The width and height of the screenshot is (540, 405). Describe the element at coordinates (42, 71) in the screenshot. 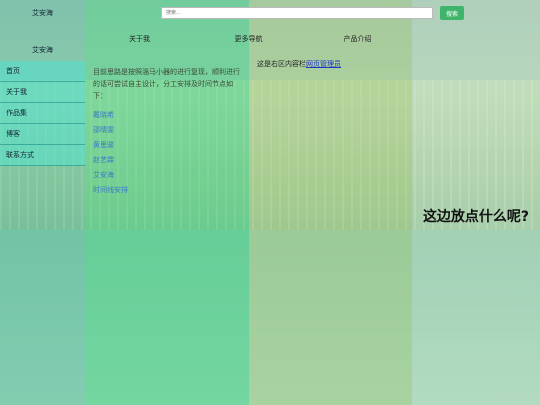

I see `sidebar-item-home: 首页` at that location.